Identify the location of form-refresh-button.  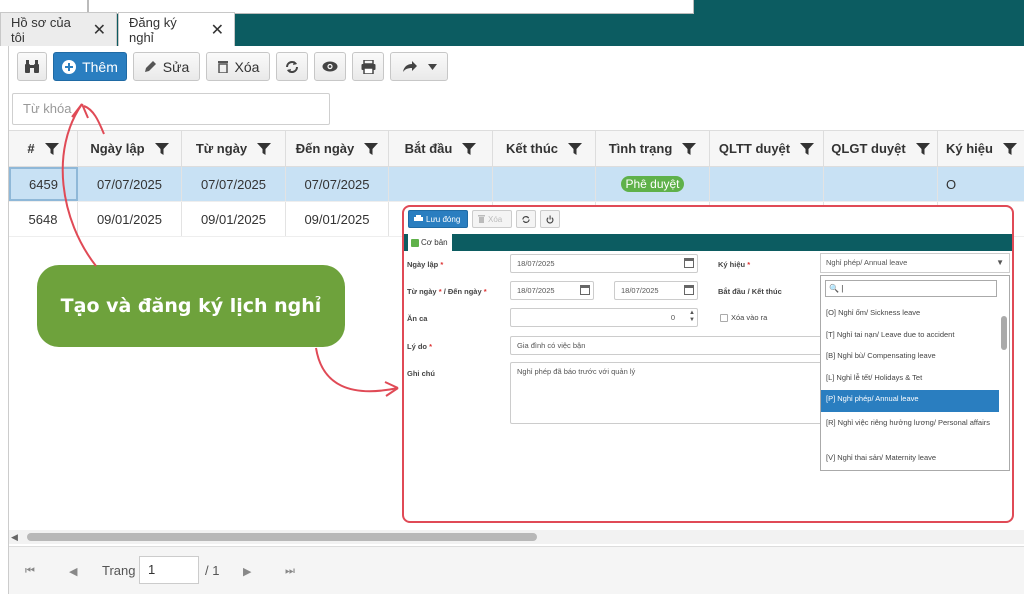
(526, 219).